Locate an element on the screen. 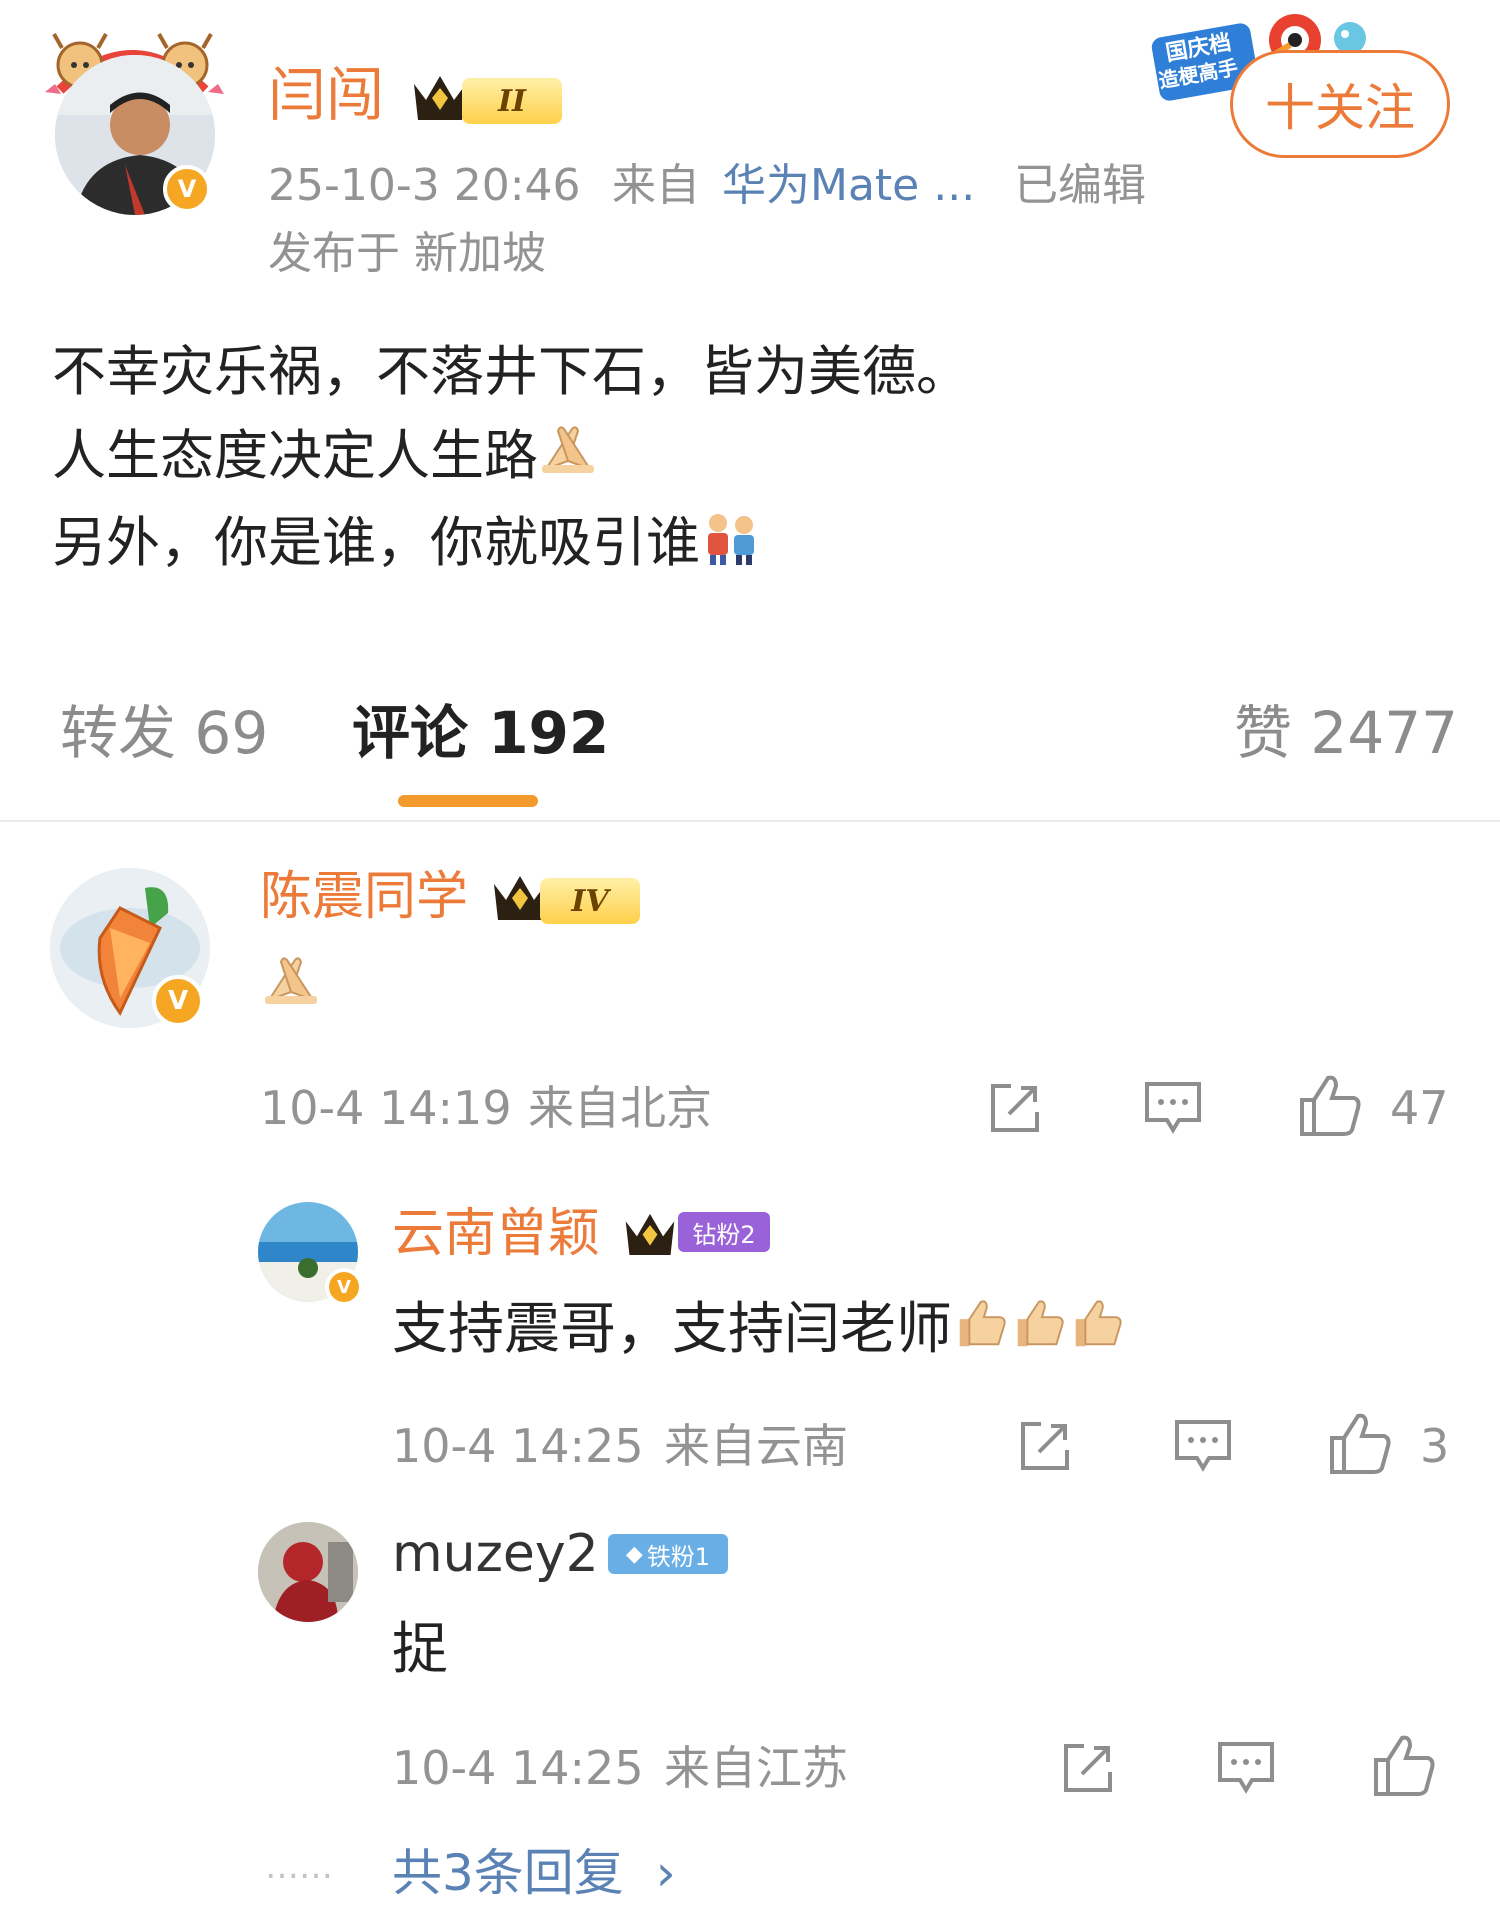 The image size is (1500, 1912). post-location: 发布于 新加坡 is located at coordinates (407, 253).